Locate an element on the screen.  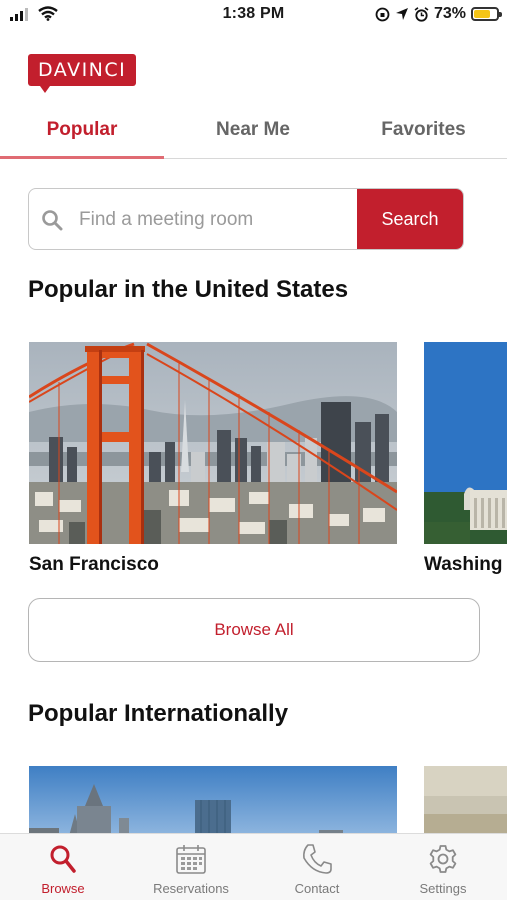
active-tab-indicator is located at coordinates (82, 157).